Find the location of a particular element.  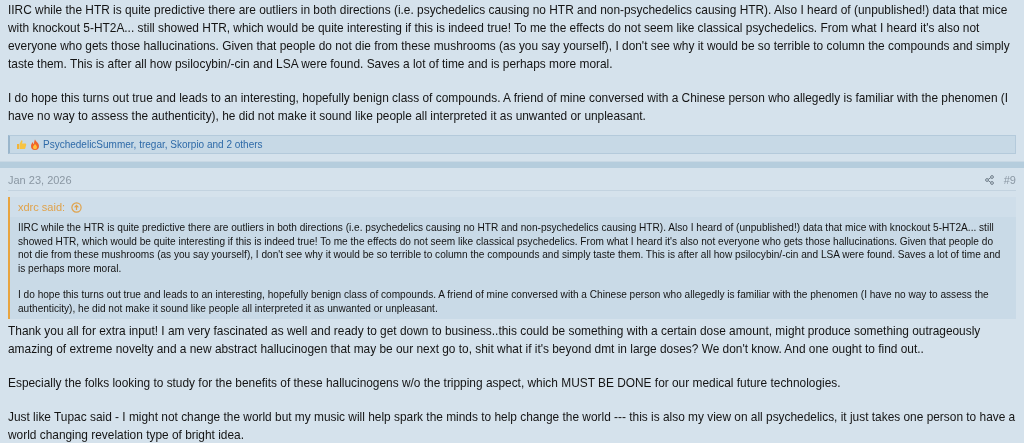

post-number: #9 is located at coordinates (1009, 180).